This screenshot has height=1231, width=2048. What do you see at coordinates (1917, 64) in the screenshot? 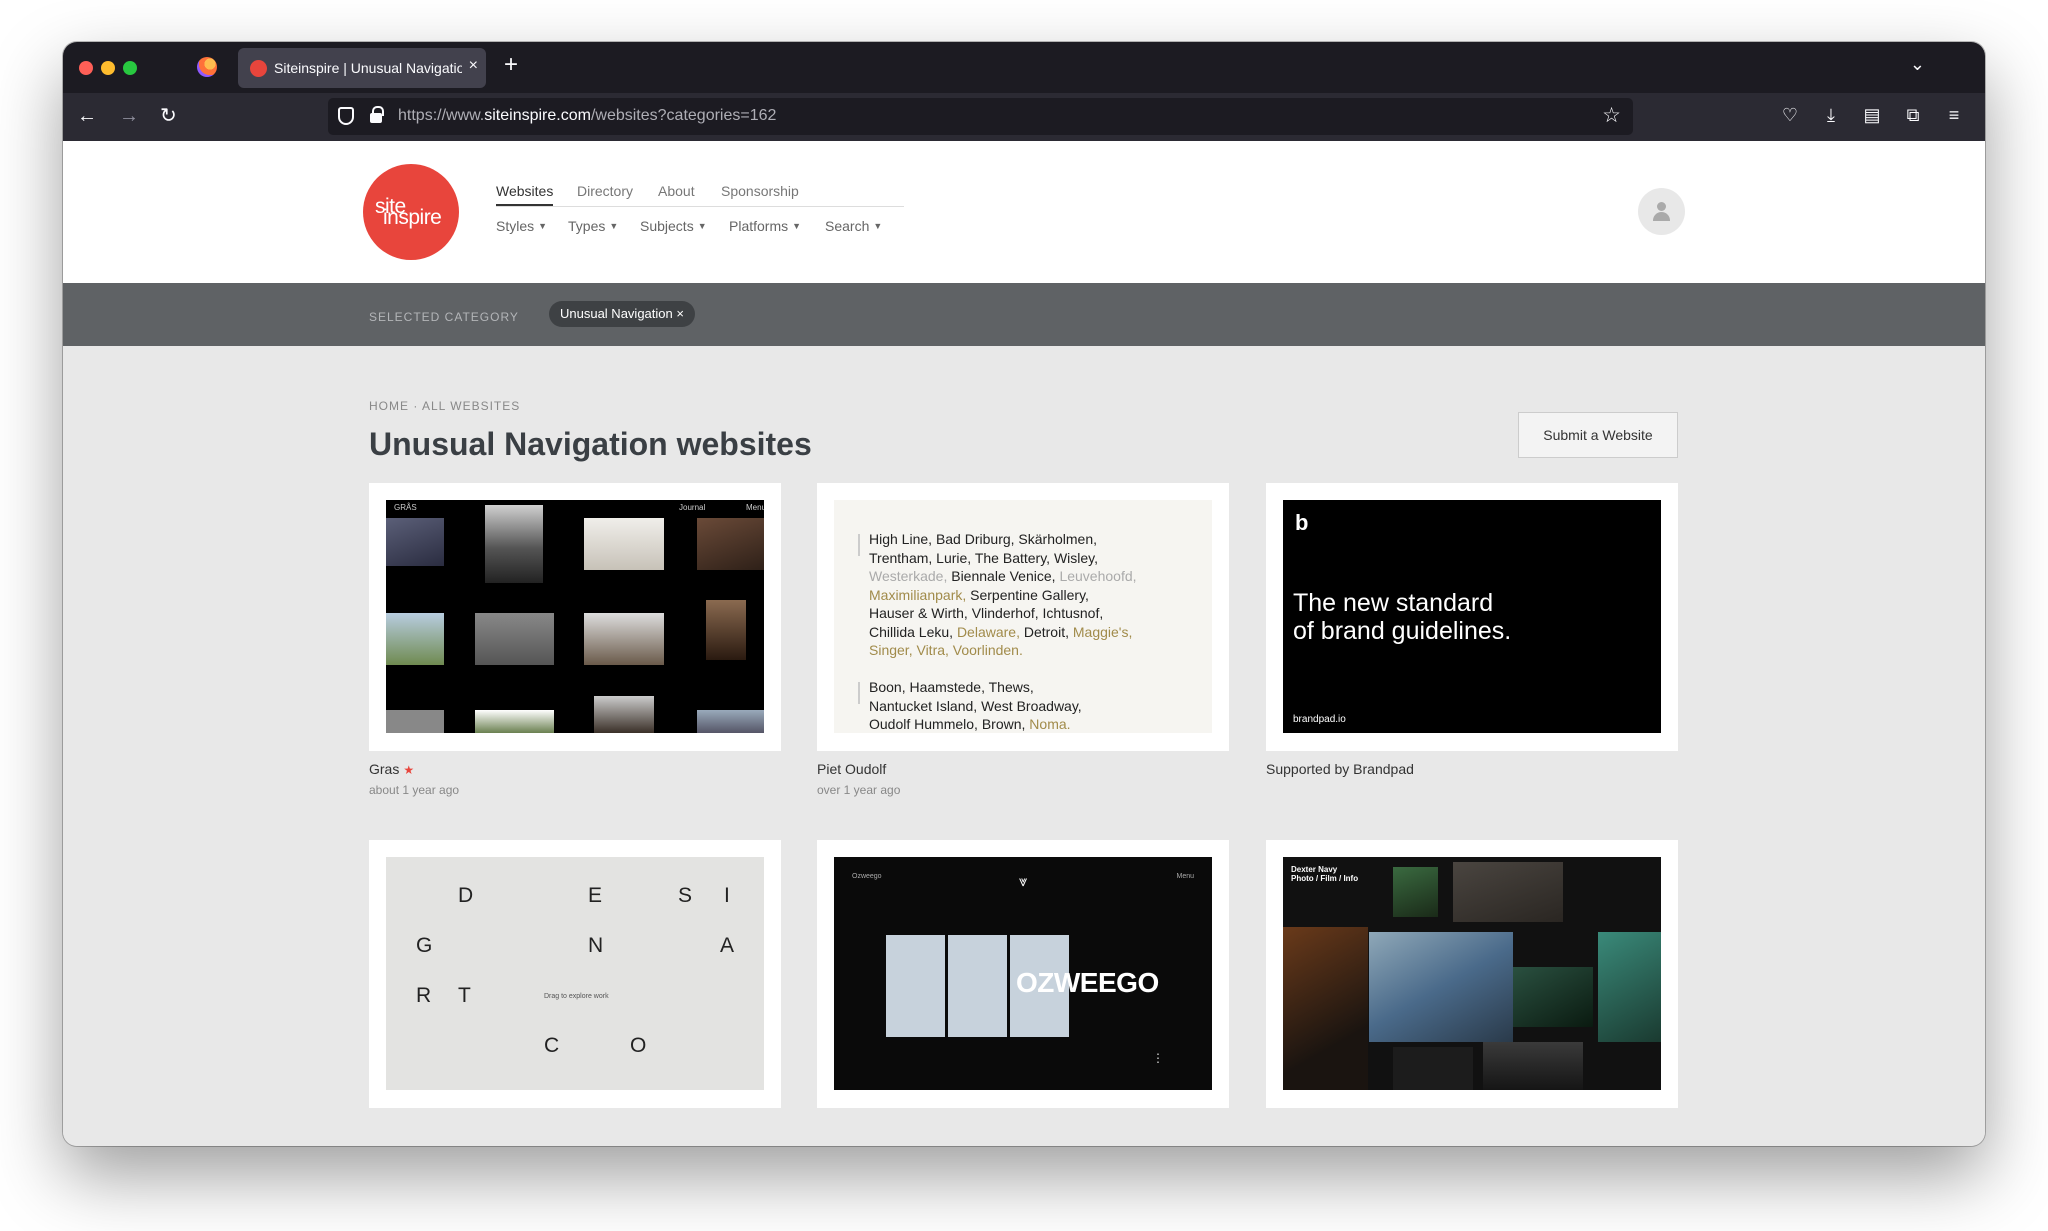
I see `list-all-tabs-icon: ⌄` at bounding box center [1917, 64].